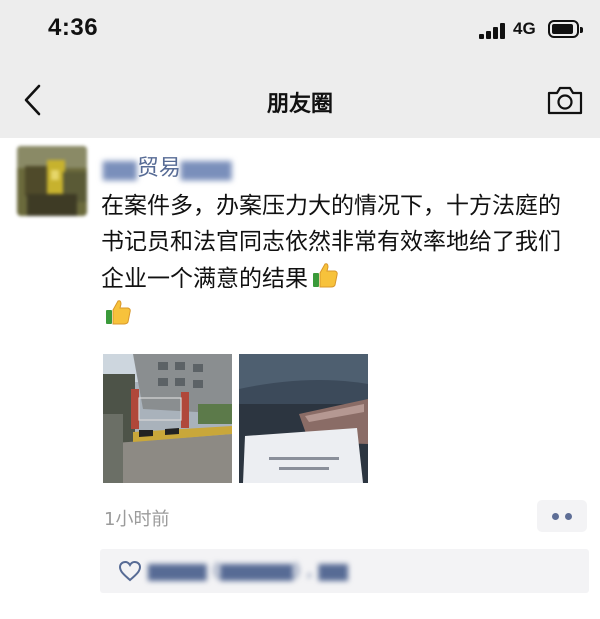  What do you see at coordinates (562, 516) in the screenshot?
I see `more-button` at bounding box center [562, 516].